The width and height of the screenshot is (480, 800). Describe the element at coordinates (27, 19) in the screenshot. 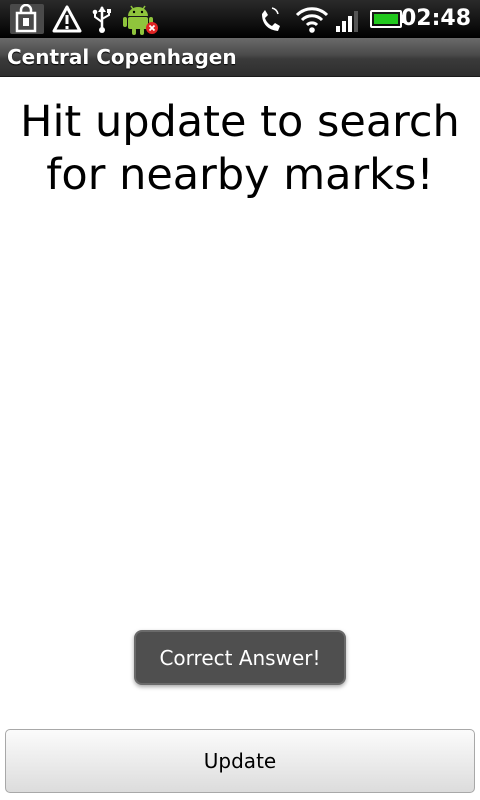

I see `notification-bag-icon` at that location.